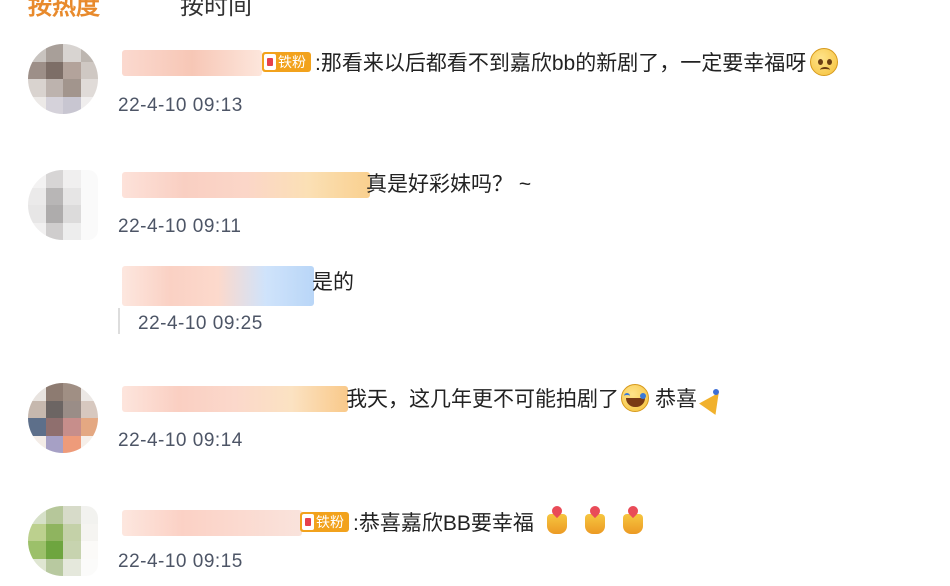  I want to click on sad-face-icon, so click(824, 62).